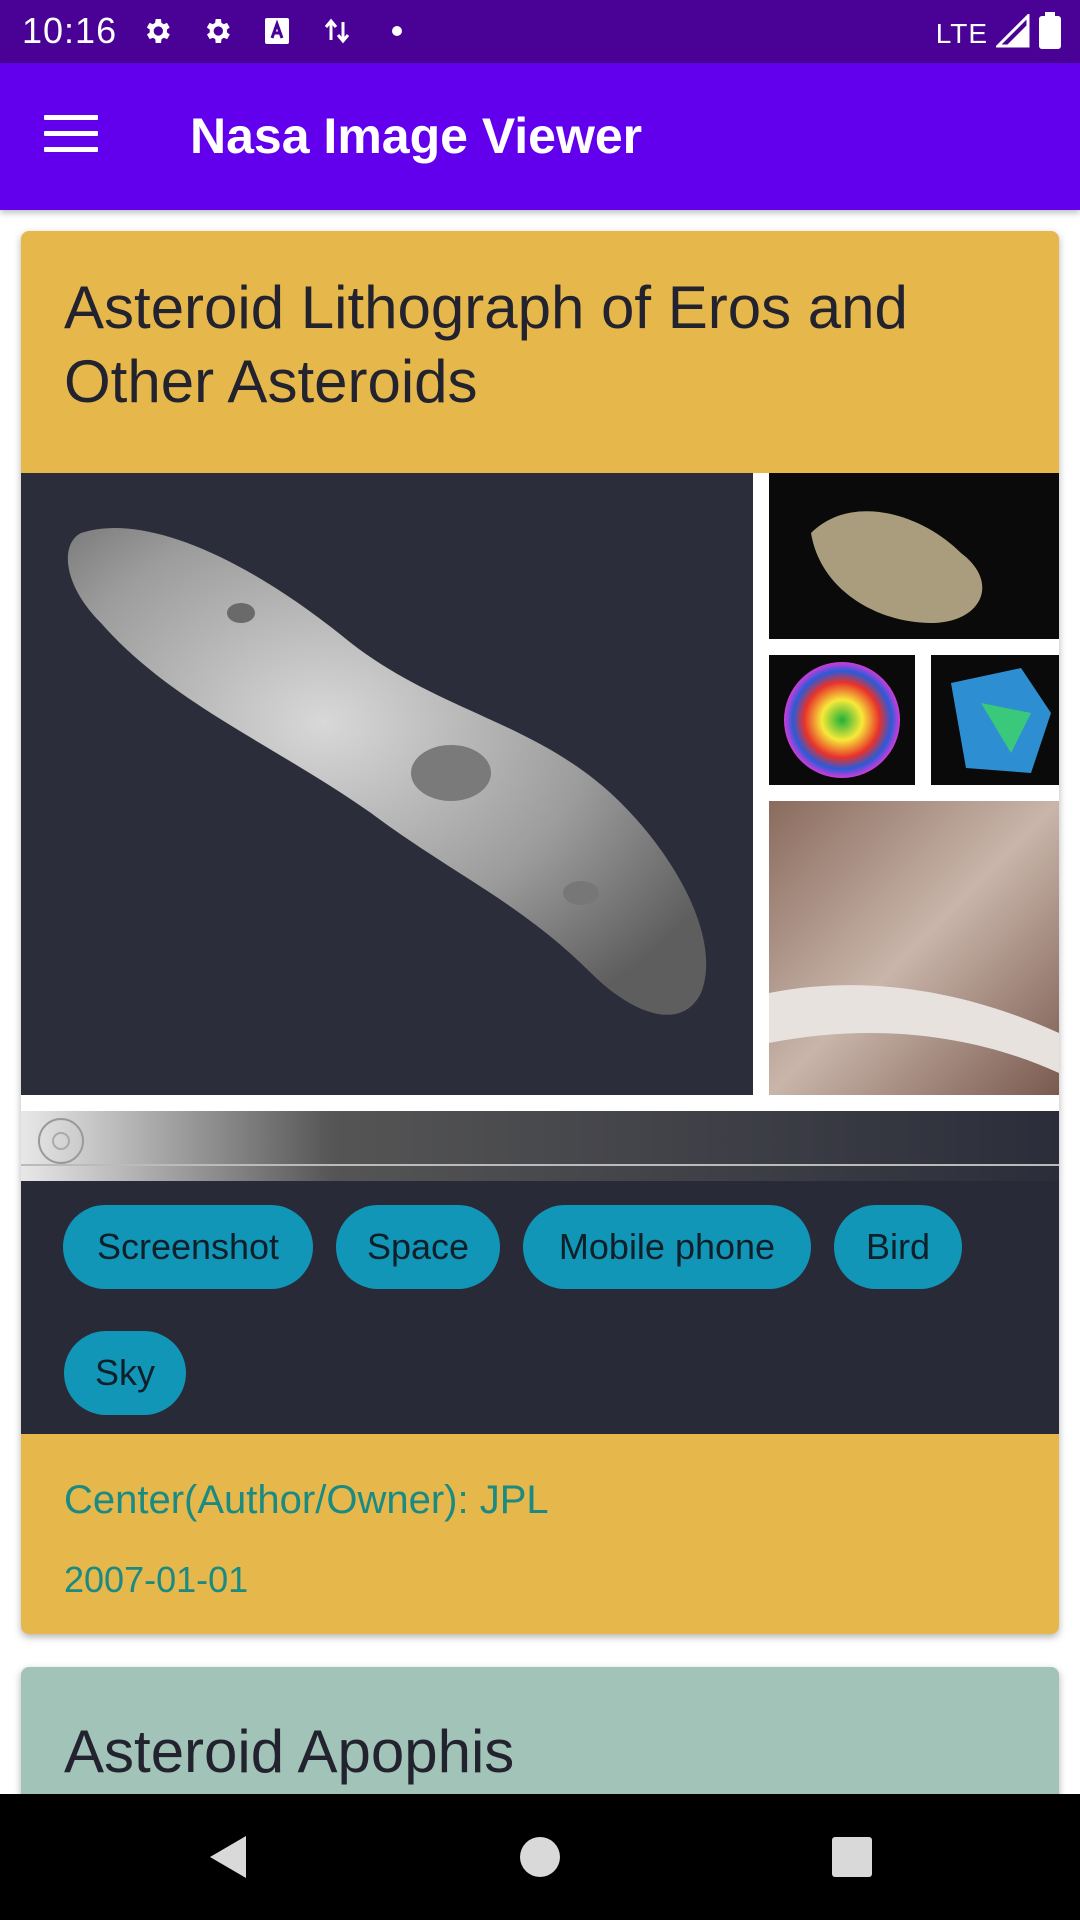 This screenshot has height=1920, width=1080. I want to click on status-notification-icons, so click(277, 31).